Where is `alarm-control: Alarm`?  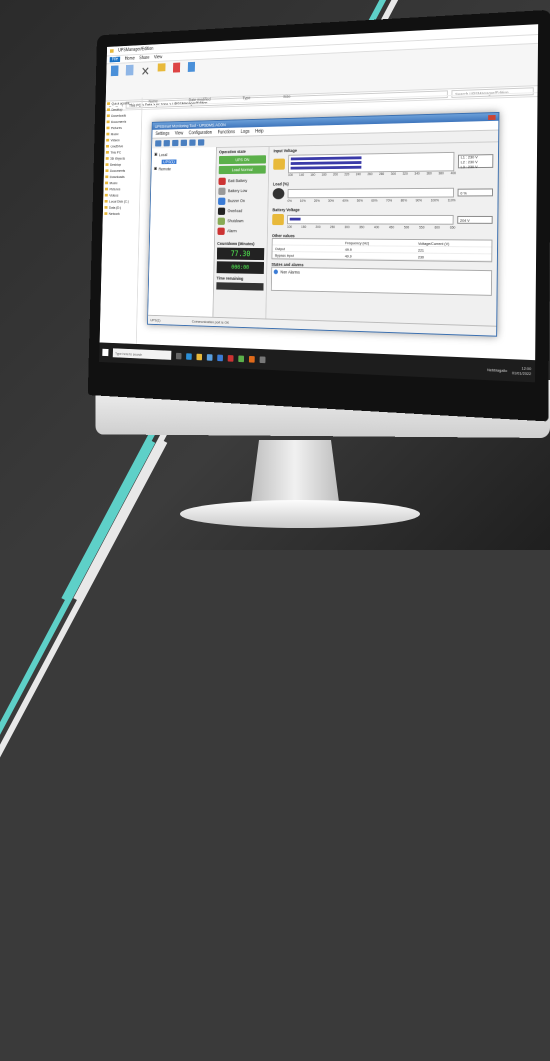 alarm-control: Alarm is located at coordinates (240, 231).